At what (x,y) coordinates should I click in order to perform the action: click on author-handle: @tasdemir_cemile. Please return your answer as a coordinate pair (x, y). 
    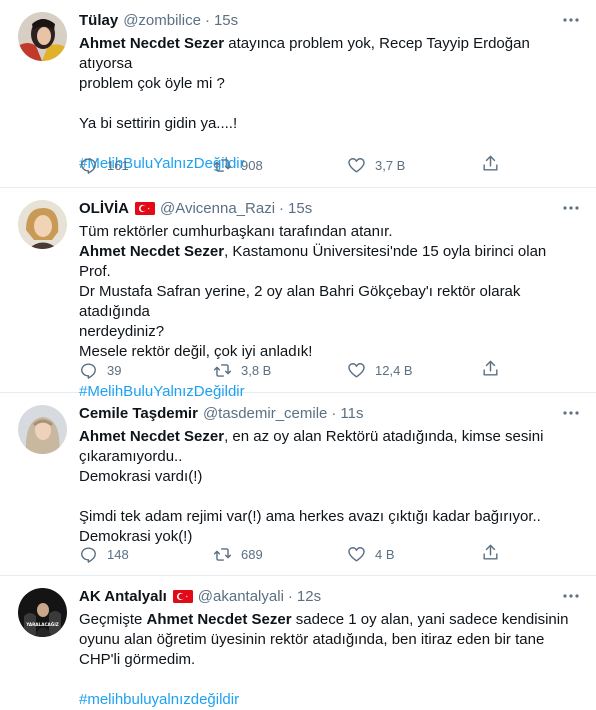
    Looking at the image, I should click on (265, 413).